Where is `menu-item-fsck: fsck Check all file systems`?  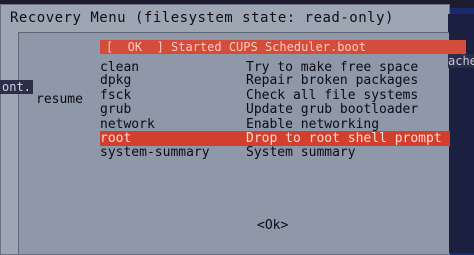
menu-item-fsck: fsck Check all file systems is located at coordinates (275, 95).